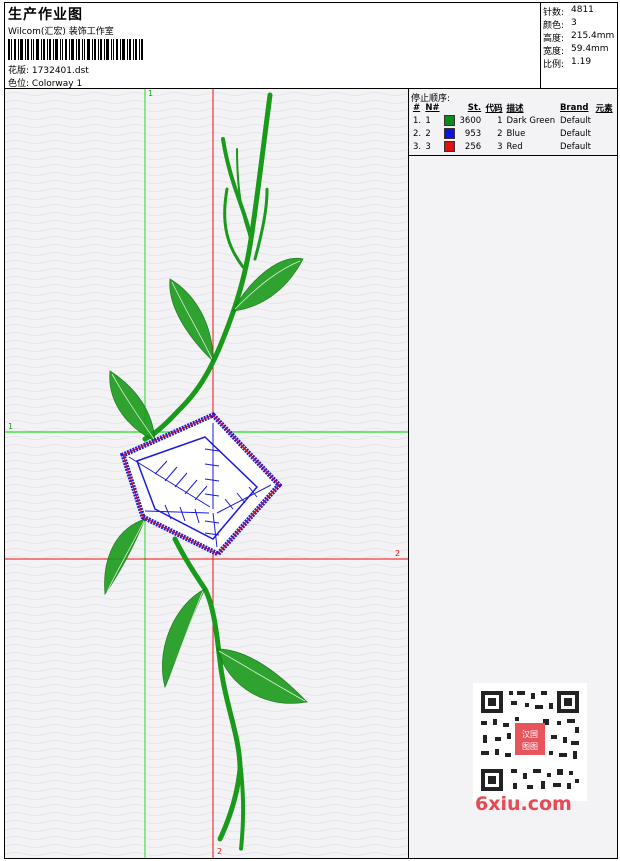 This screenshot has width=620, height=861. What do you see at coordinates (576, 50) in the screenshot?
I see `stat-width: 宽度: 59.4mm` at bounding box center [576, 50].